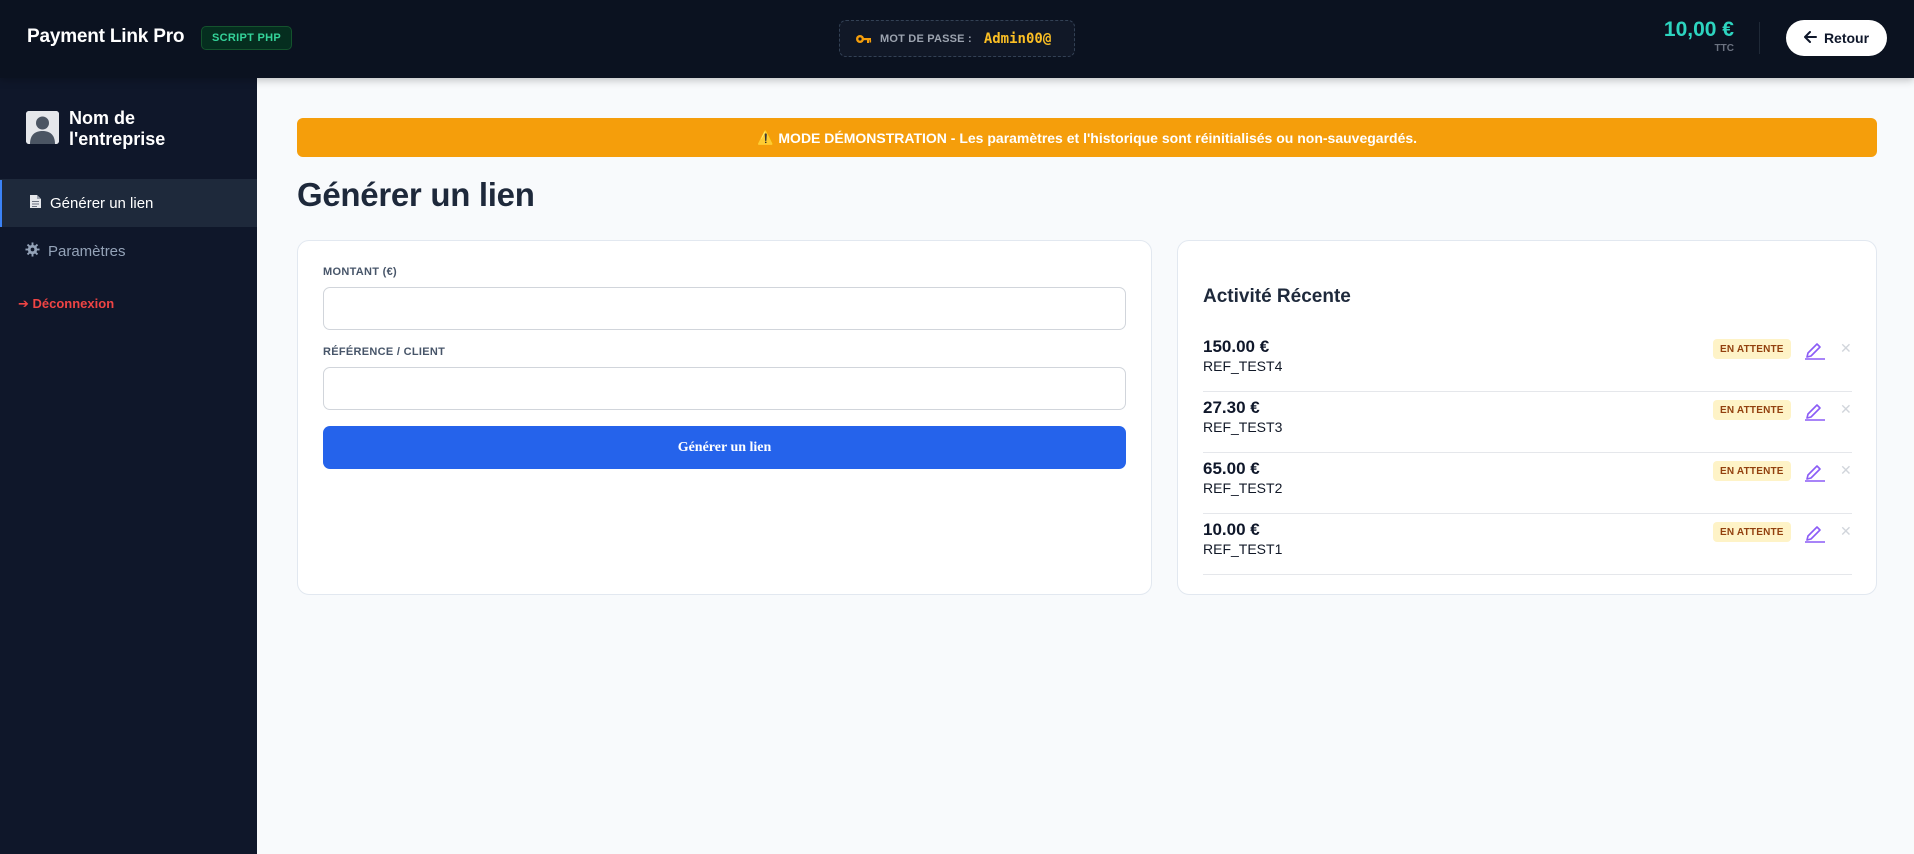 Image resolution: width=1914 pixels, height=854 pixels. Describe the element at coordinates (1527, 422) in the screenshot. I see `activity-row: 27.30 € REF_TEST3 EN ATTENTE ✕` at that location.